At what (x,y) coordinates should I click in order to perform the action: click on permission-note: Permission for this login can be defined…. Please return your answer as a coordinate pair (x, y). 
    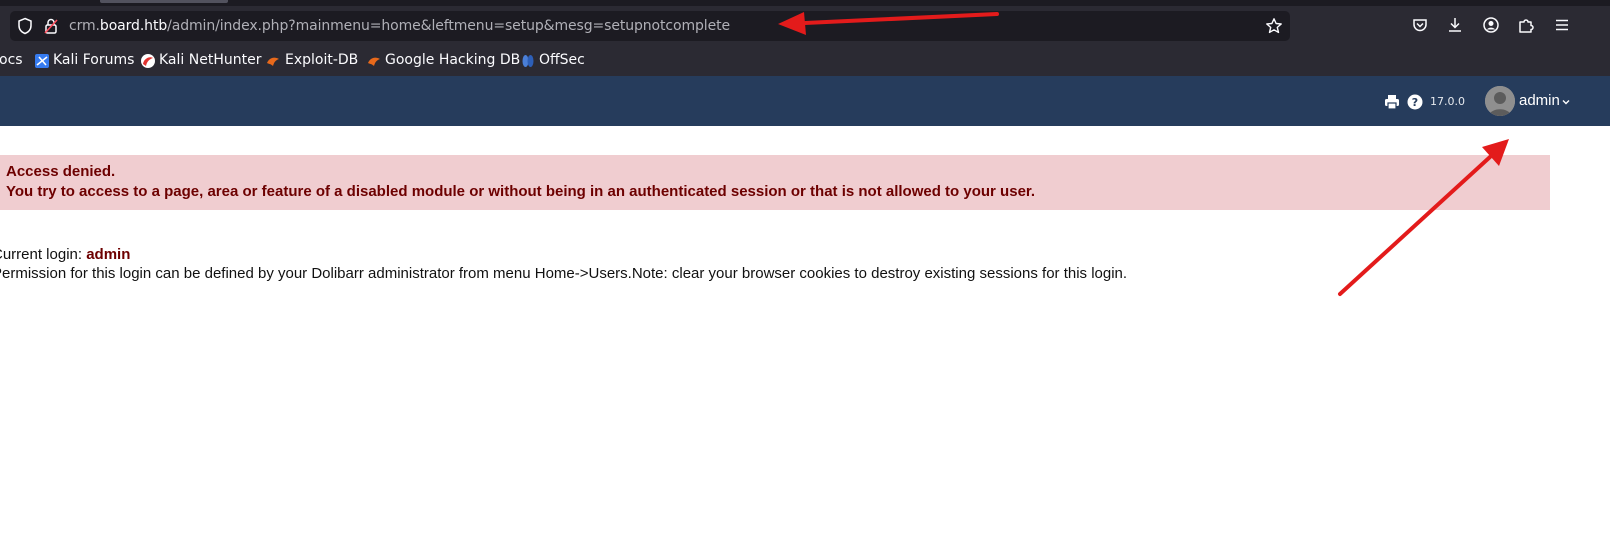
    Looking at the image, I should click on (564, 273).